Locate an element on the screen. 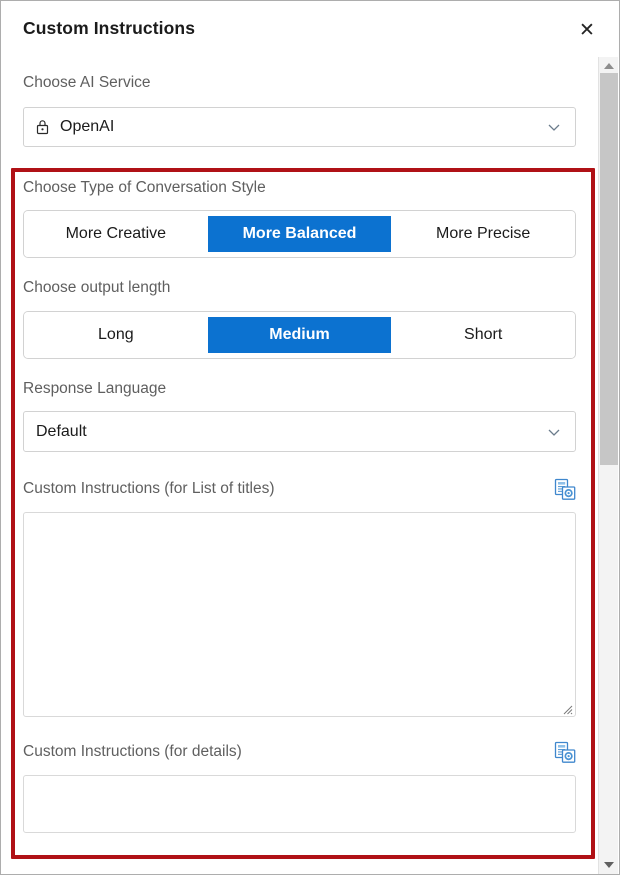 This screenshot has width=620, height=875. output-length-label: Choose output length is located at coordinates (97, 288).